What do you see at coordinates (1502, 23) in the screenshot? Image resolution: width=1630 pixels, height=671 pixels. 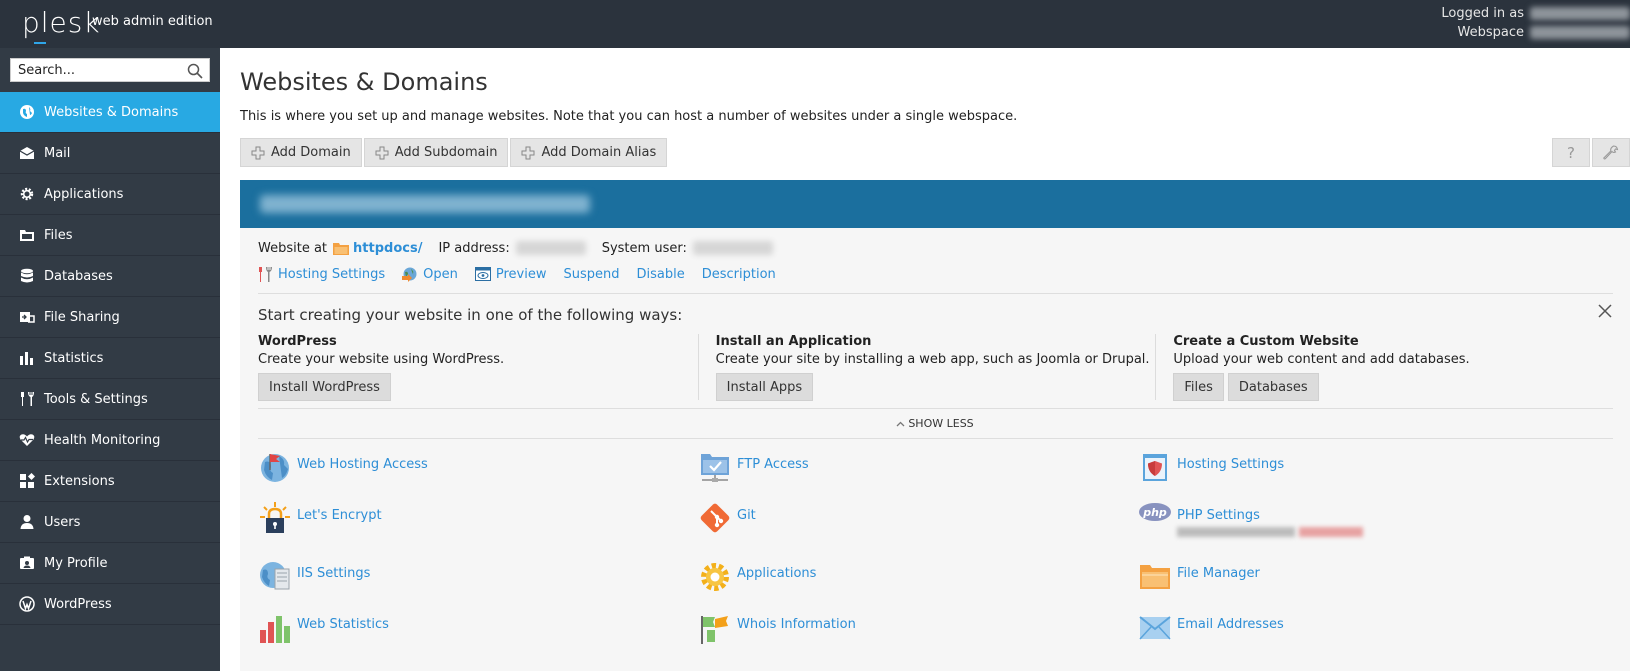 I see `login-info: Logged in as Webspace` at bounding box center [1502, 23].